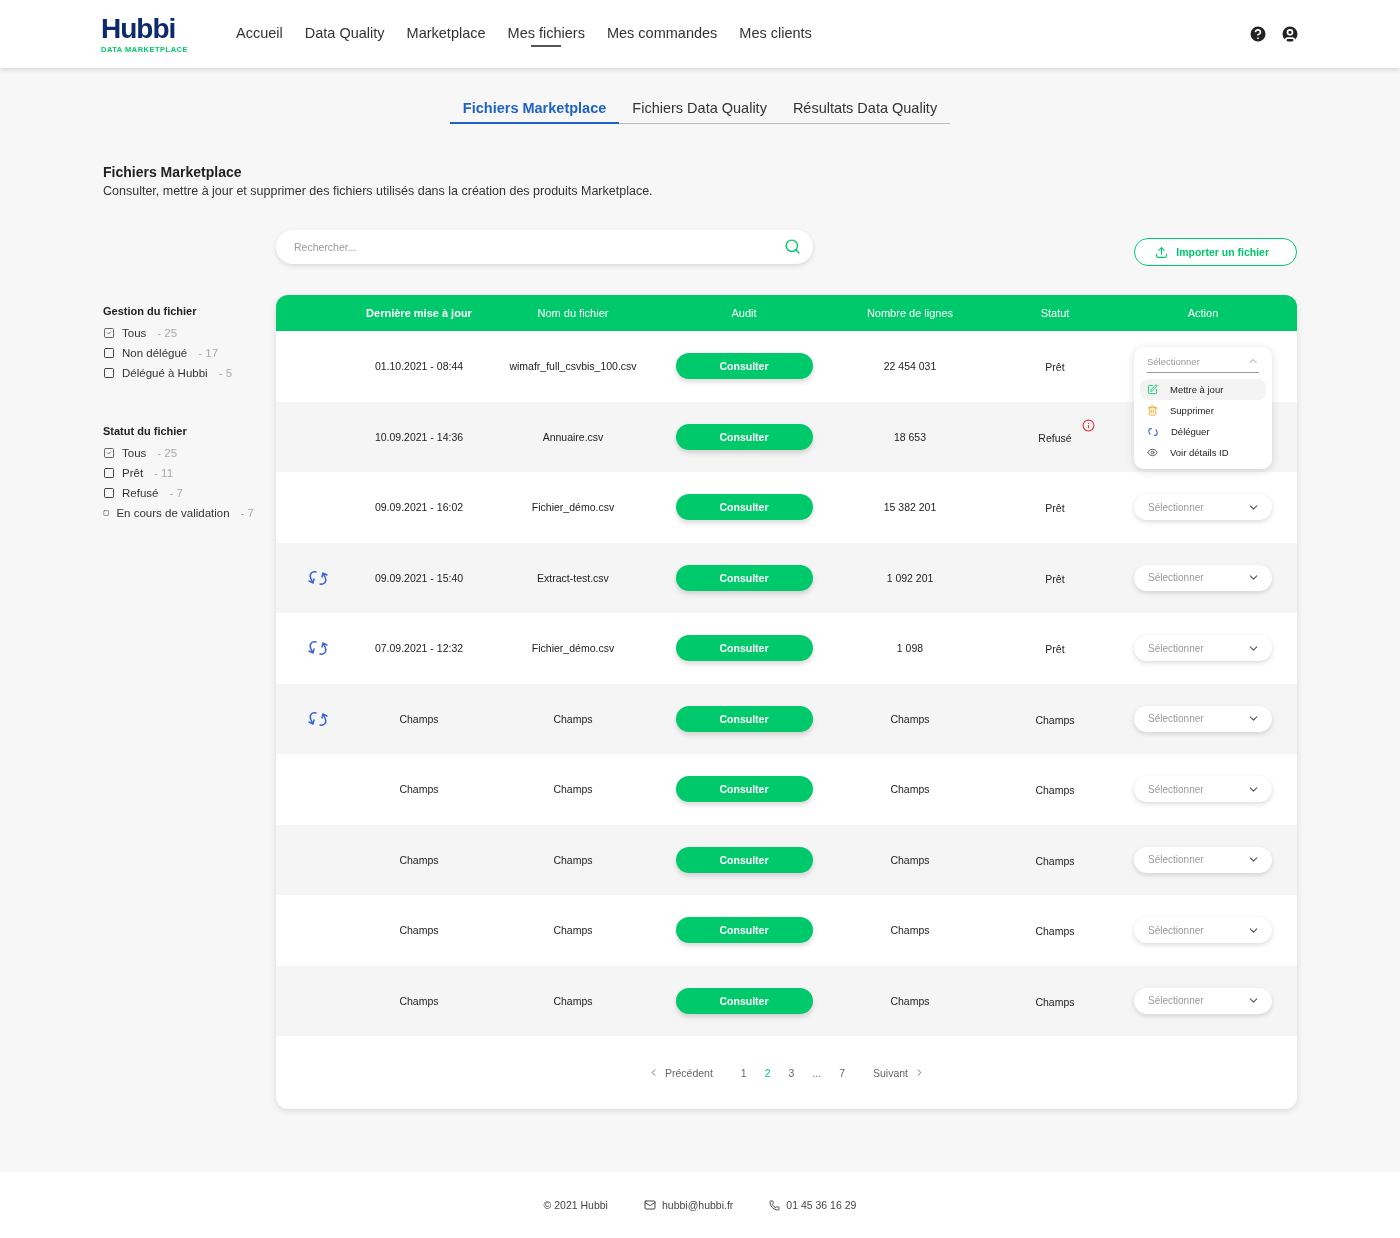 The image size is (1400, 1238). Describe the element at coordinates (575, 1205) in the screenshot. I see `copyright-text: © 2021 Hubbi` at that location.